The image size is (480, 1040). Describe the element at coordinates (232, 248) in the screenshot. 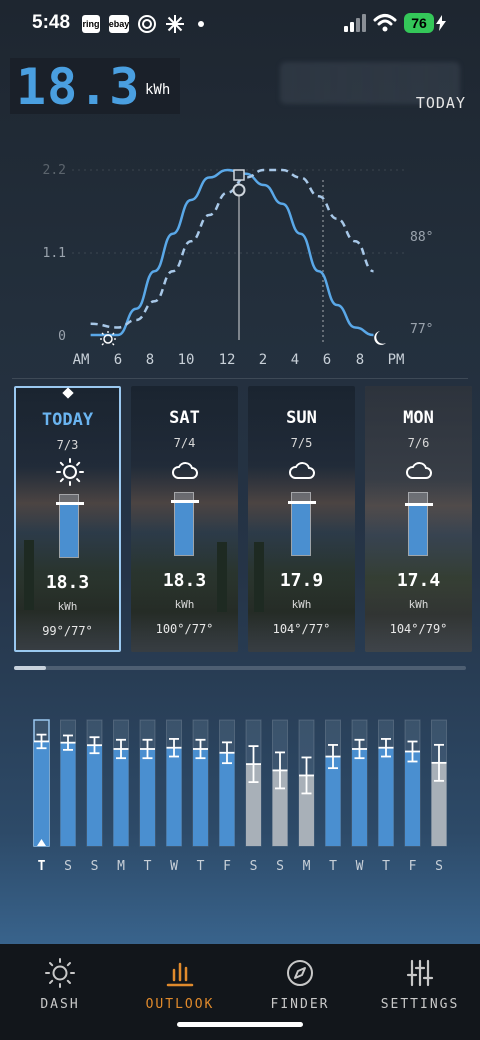

I see `temperature-curve` at that location.